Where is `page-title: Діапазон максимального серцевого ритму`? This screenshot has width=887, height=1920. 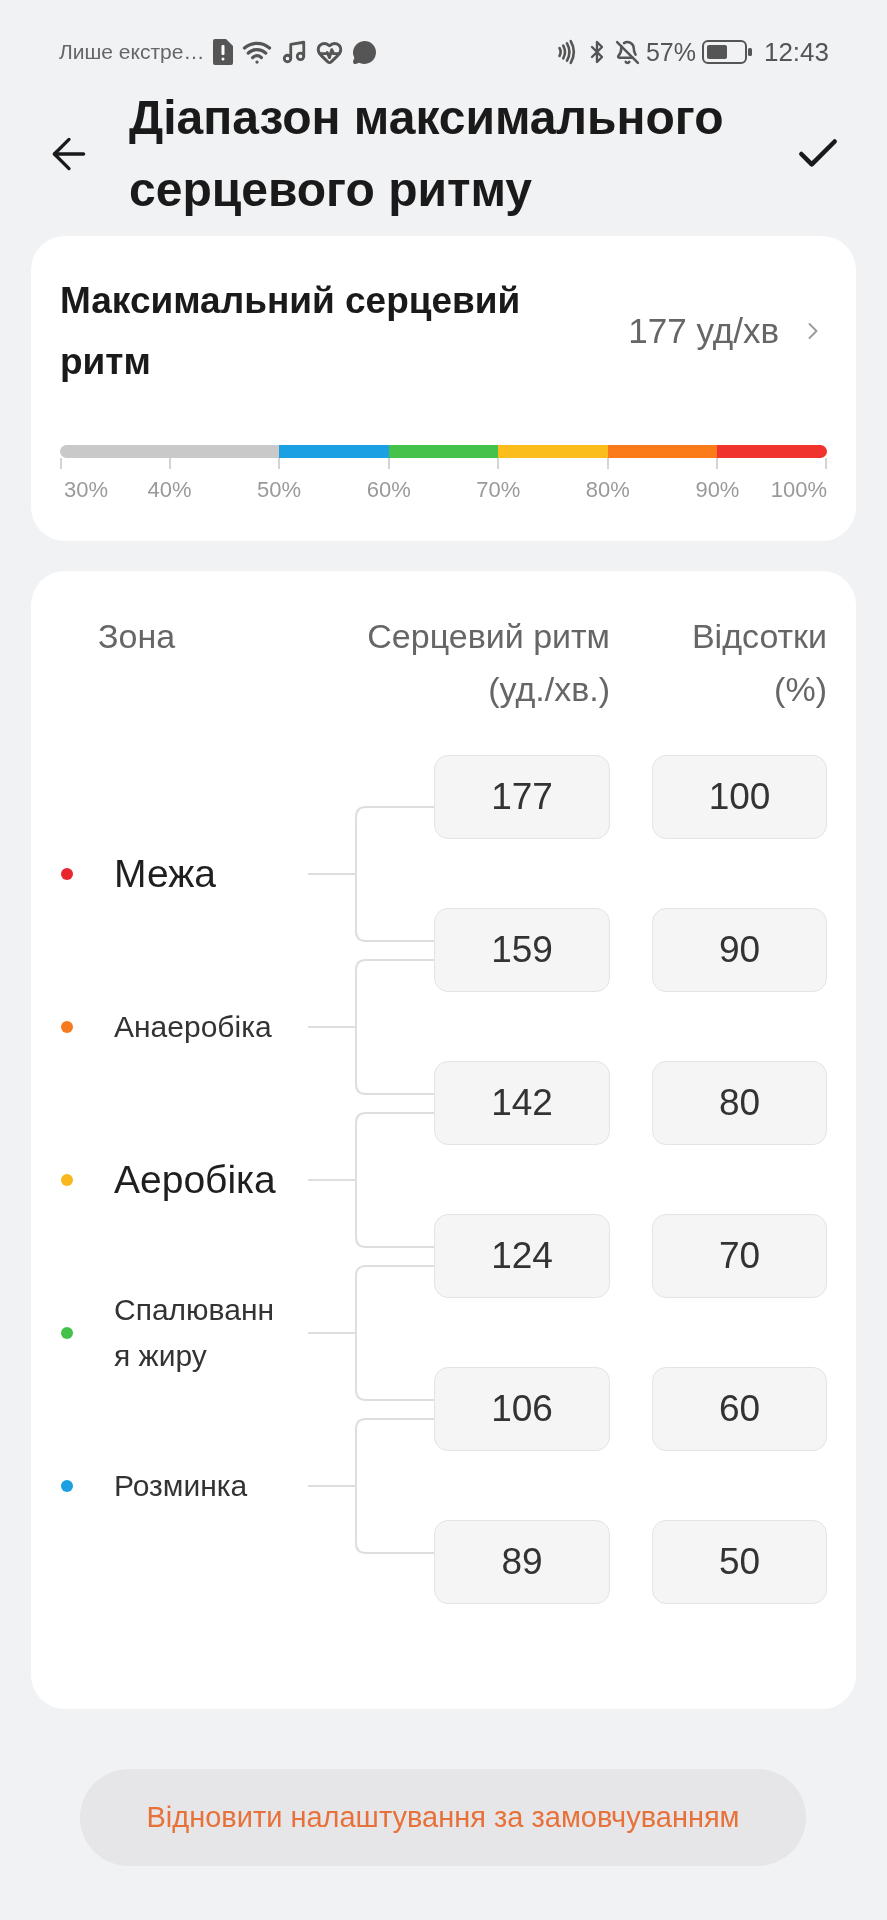
page-title: Діапазон максимального серцевого ритму is located at coordinates (427, 154).